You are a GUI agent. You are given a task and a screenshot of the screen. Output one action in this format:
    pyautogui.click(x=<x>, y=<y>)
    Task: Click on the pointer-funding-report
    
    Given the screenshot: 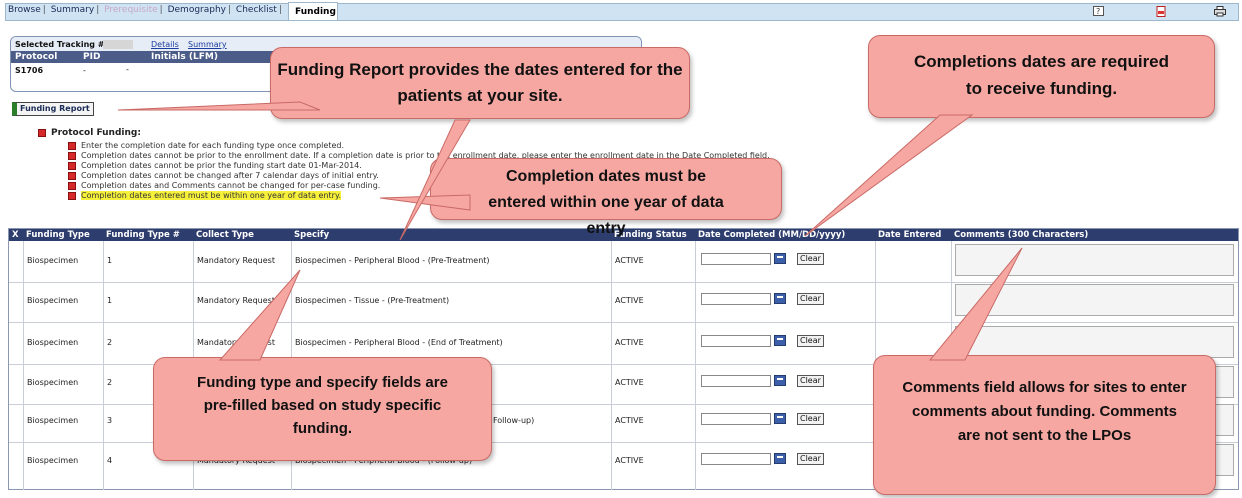 What is the action you would take?
    pyautogui.click(x=219, y=106)
    